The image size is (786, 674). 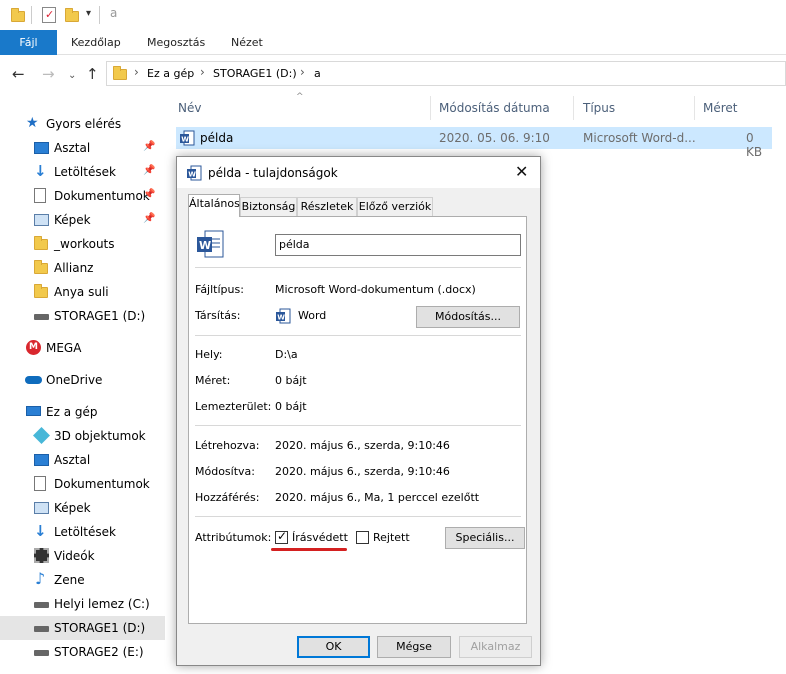 I want to click on recent-locations-chevron-icon: ⌄, so click(x=72, y=76).